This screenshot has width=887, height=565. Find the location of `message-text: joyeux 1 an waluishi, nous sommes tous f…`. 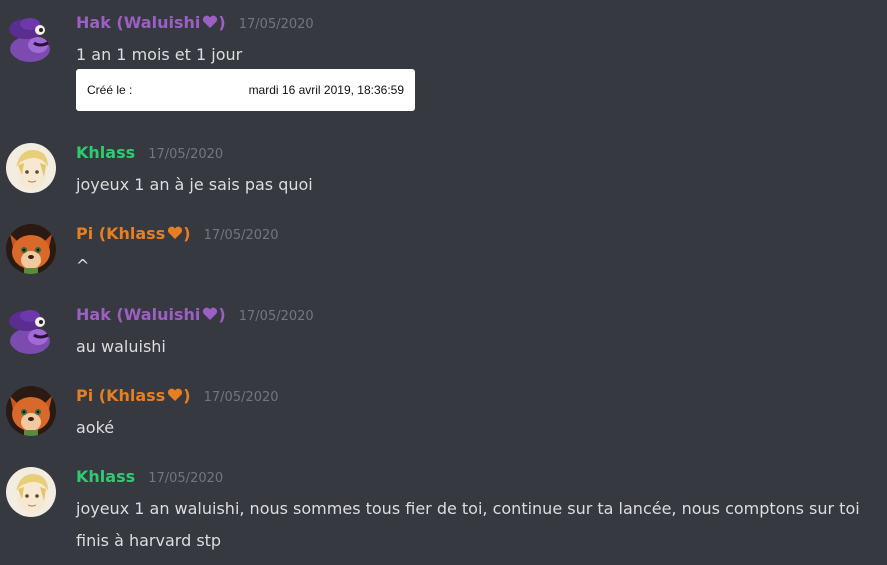

message-text: joyeux 1 an waluishi, nous sommes tous f… is located at coordinates (468, 524).